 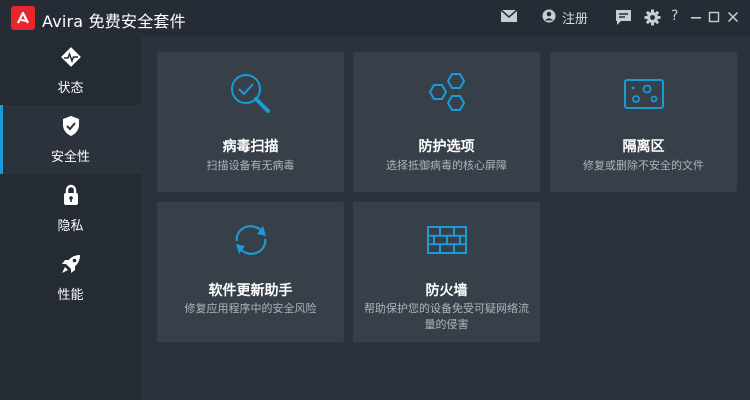 I want to click on sidebar-item-label: 隐私, so click(x=70, y=226).